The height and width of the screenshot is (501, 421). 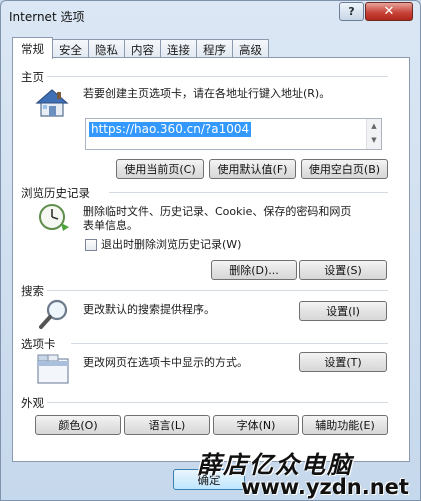 I want to click on close-icon: ✕, so click(x=389, y=11).